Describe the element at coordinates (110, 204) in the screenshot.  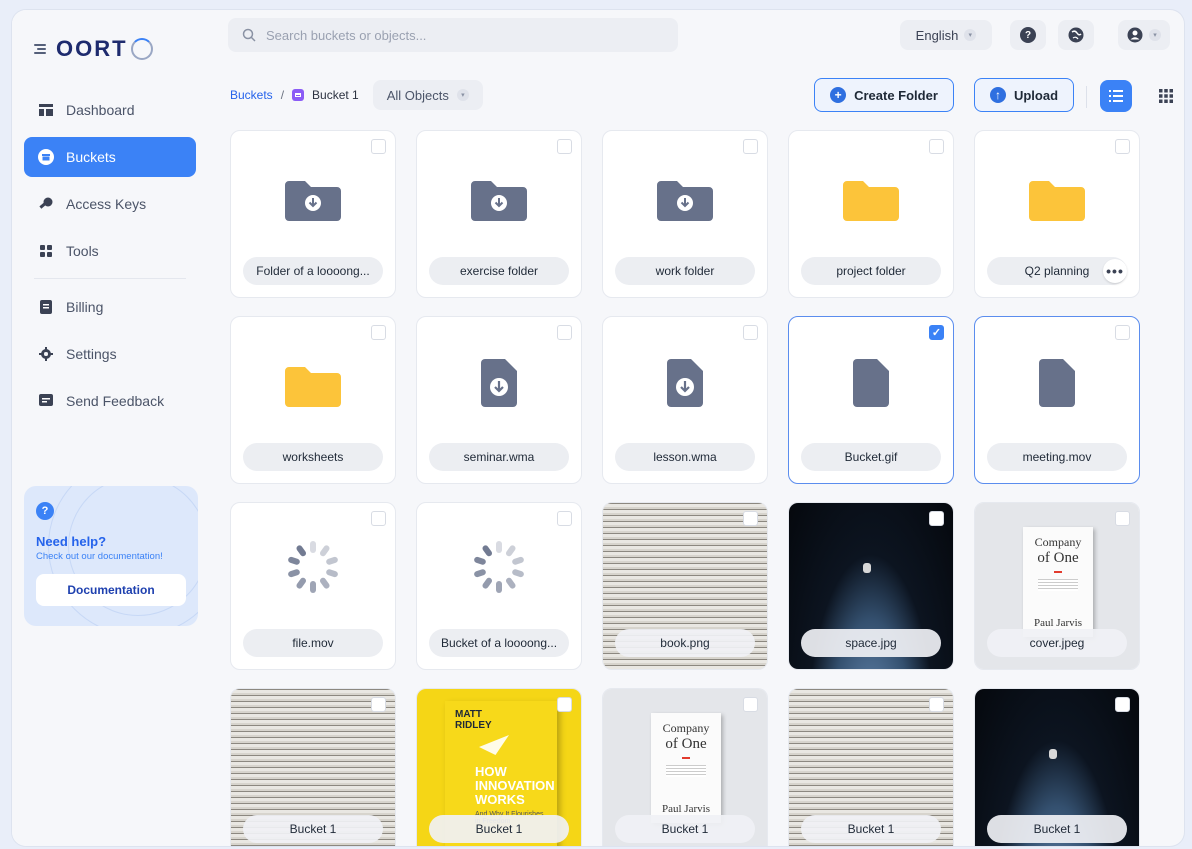
I see `sidebar-item-access-keys: Access Keys` at that location.